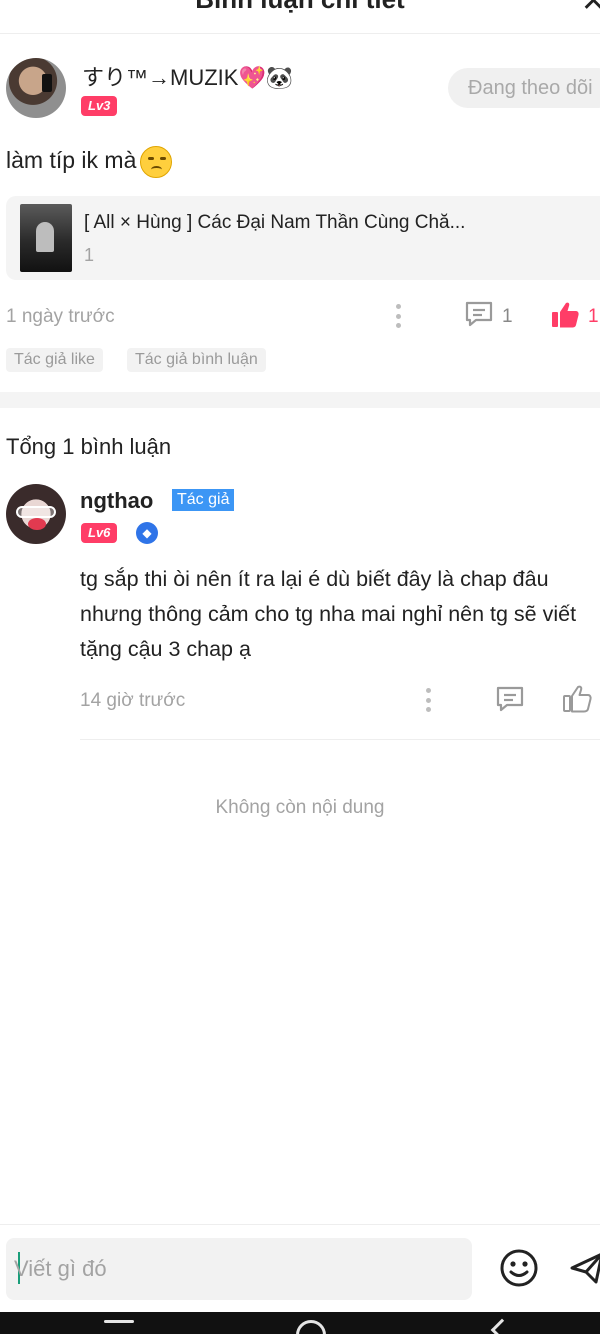 This screenshot has height=1334, width=600. What do you see at coordinates (590, 9) in the screenshot?
I see `close-icon: ✕` at bounding box center [590, 9].